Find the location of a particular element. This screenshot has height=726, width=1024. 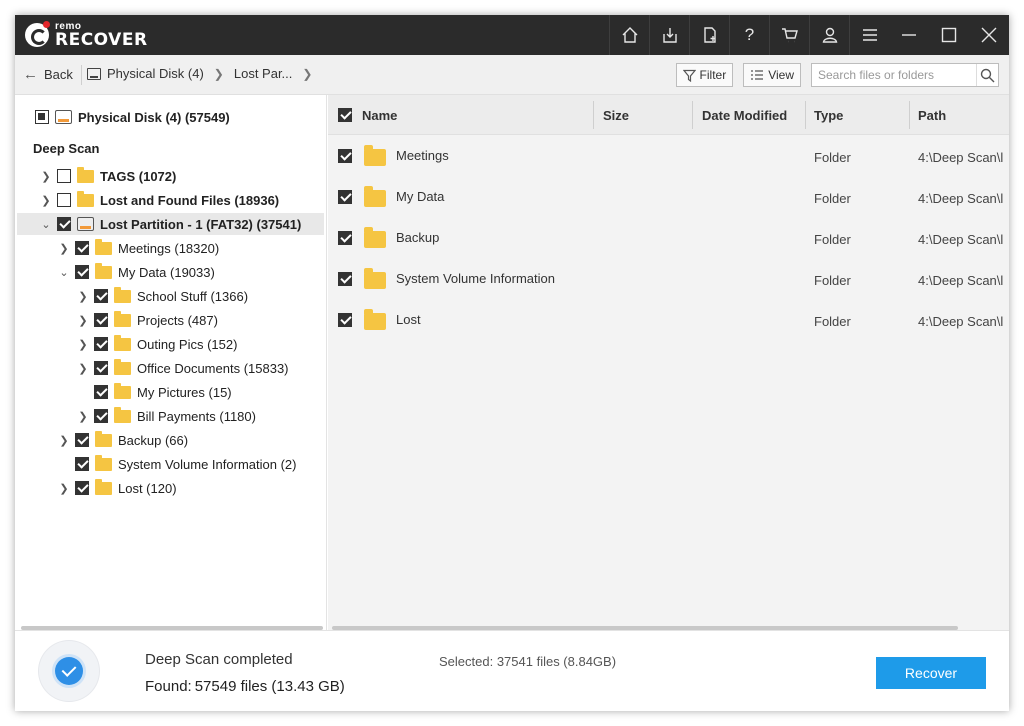

view-button: View is located at coordinates (772, 75).